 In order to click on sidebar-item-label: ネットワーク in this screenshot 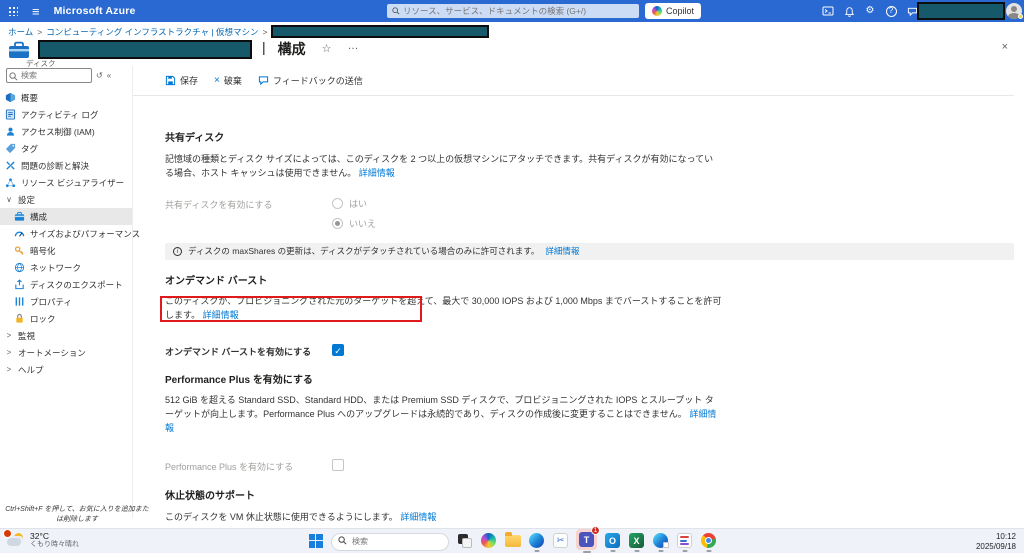, I will do `click(56, 267)`.